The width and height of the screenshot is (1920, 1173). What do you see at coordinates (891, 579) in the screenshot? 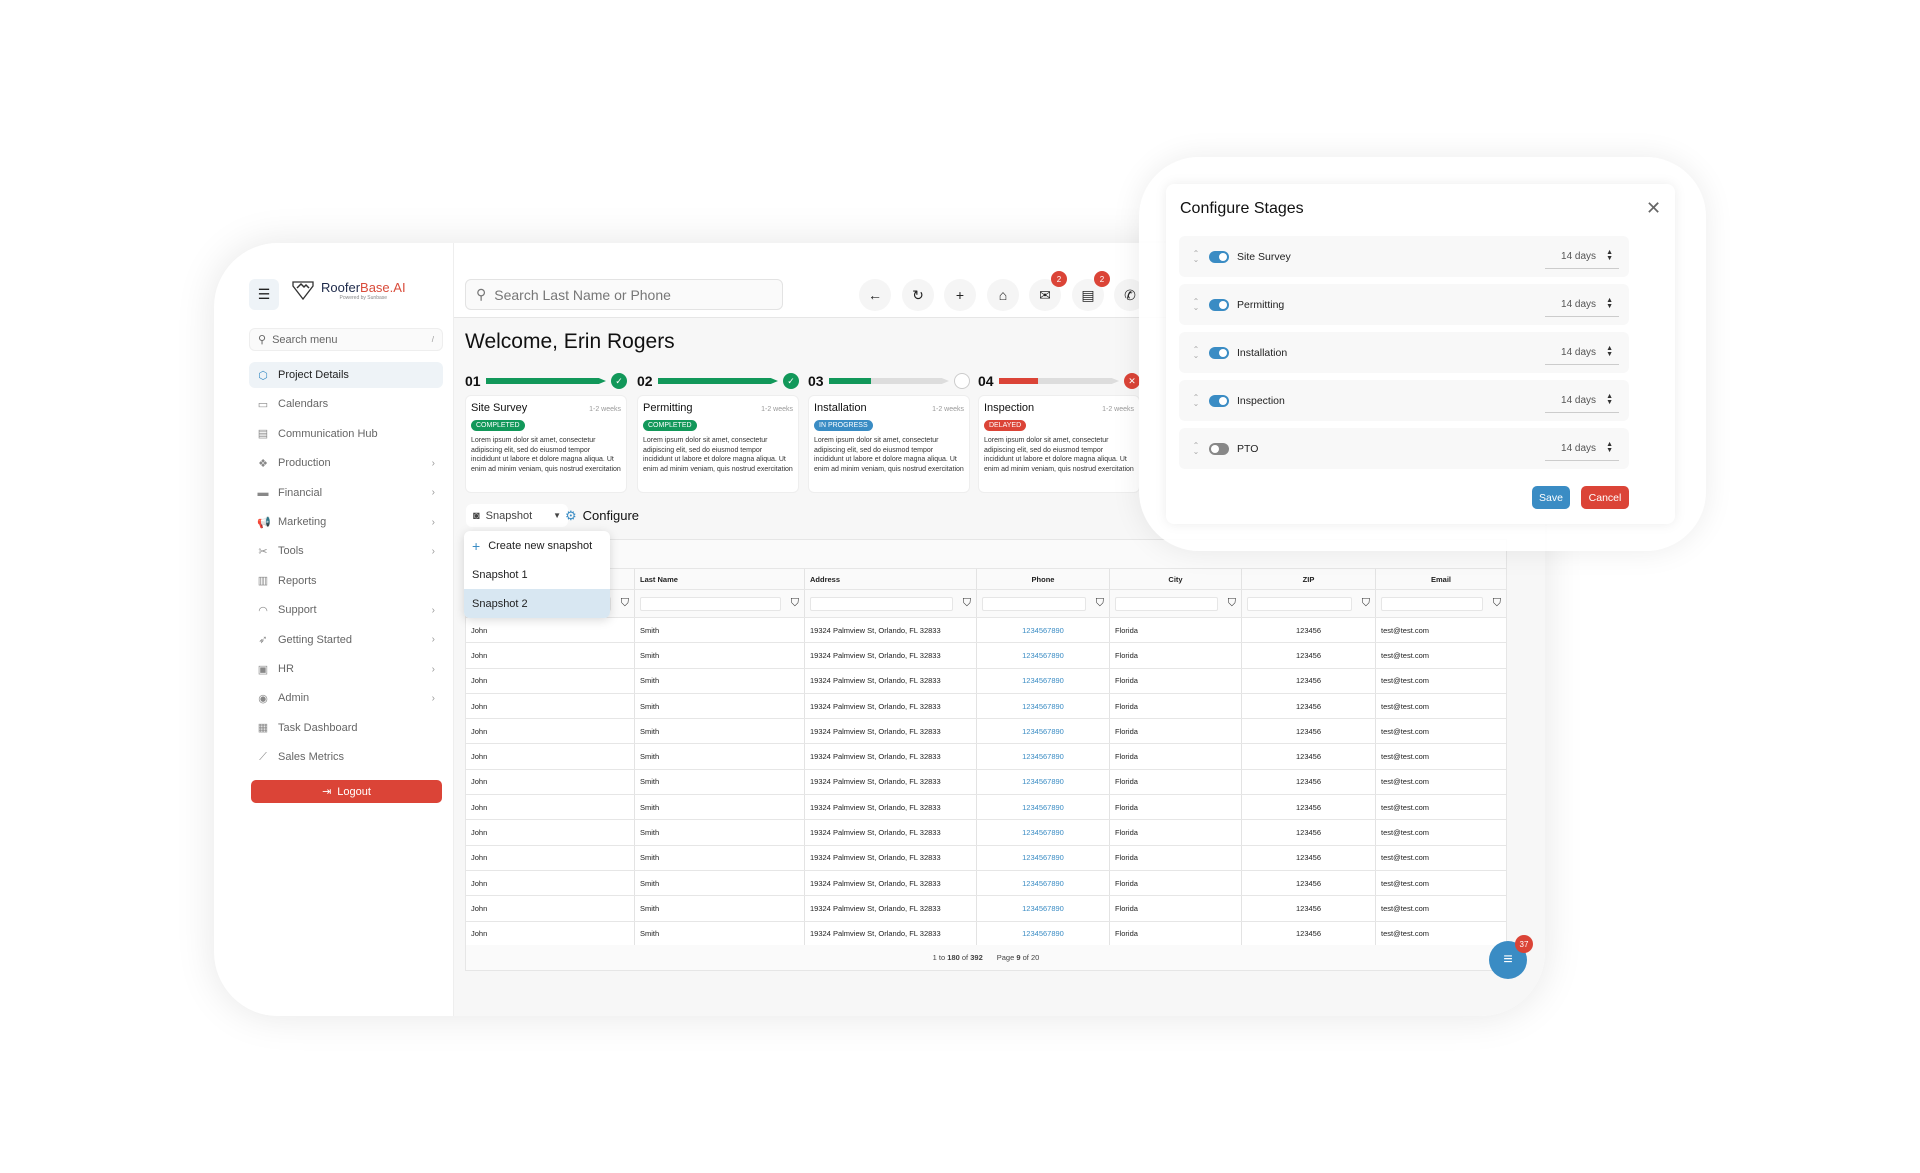
I see `column-header: Address` at bounding box center [891, 579].